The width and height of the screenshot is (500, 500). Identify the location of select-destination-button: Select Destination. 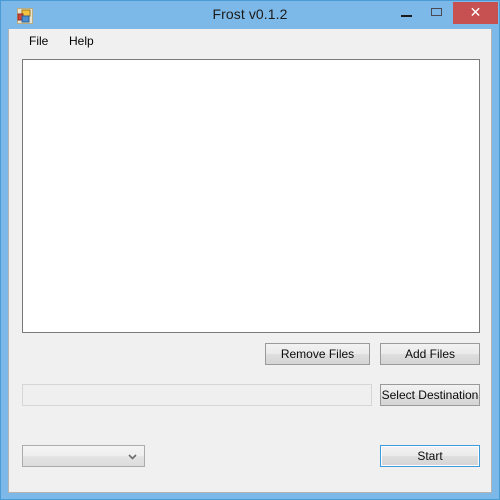
(430, 395).